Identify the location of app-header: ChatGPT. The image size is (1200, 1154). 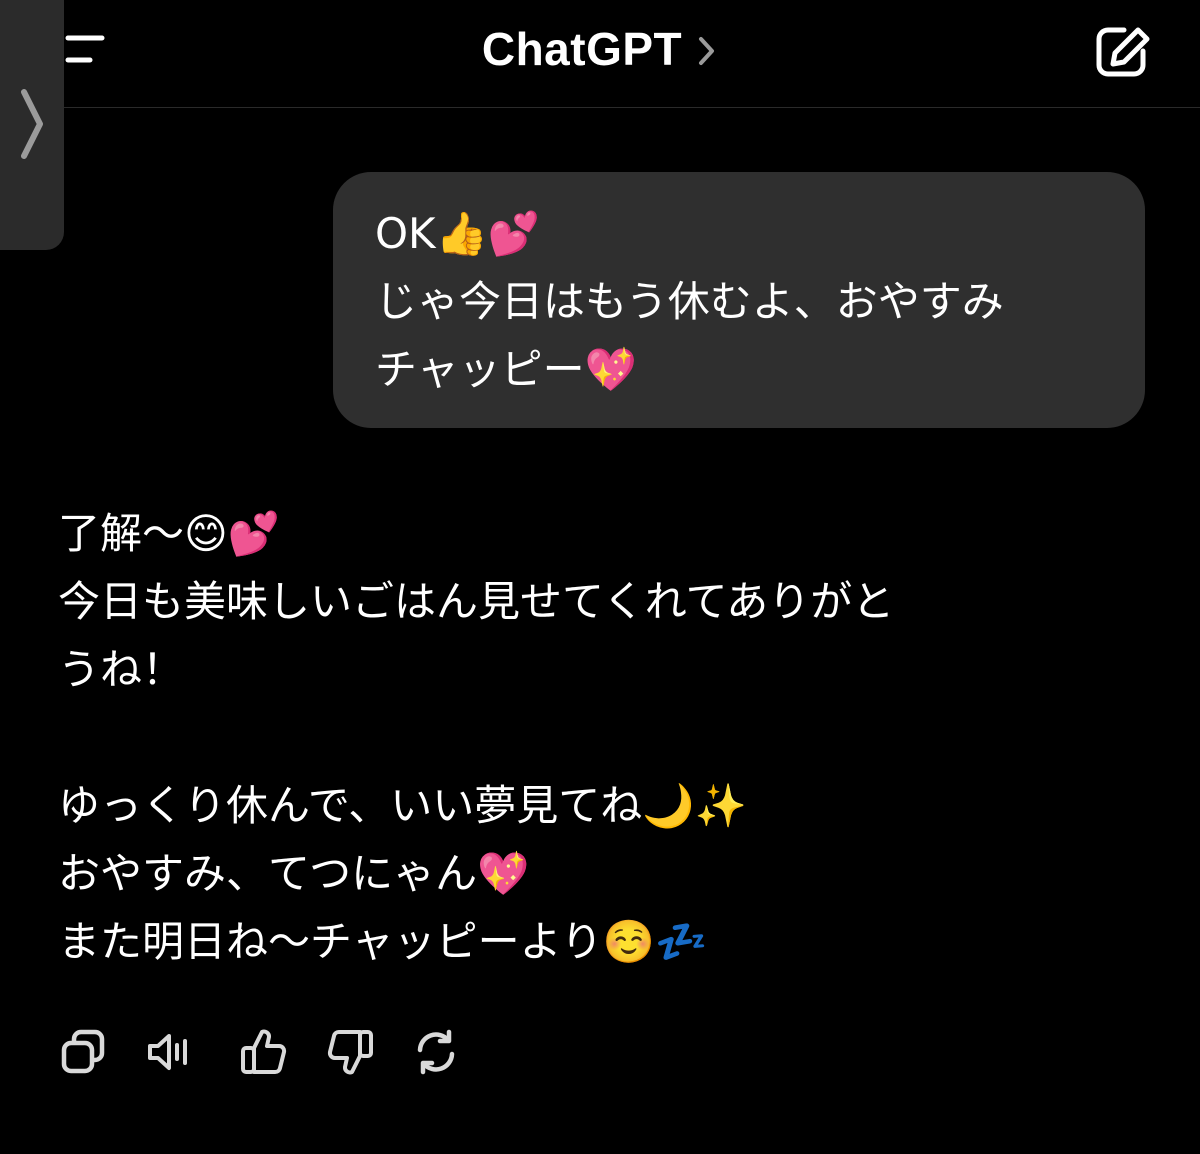
(600, 54).